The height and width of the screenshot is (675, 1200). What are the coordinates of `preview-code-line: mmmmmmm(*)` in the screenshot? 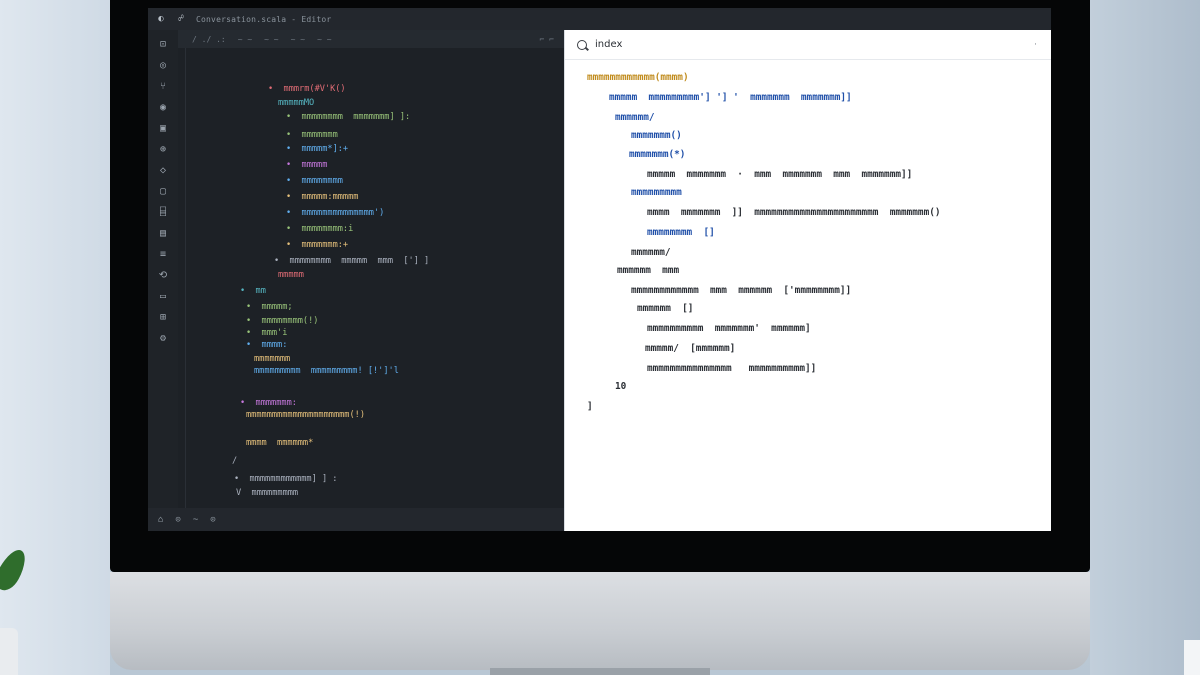 It's located at (657, 154).